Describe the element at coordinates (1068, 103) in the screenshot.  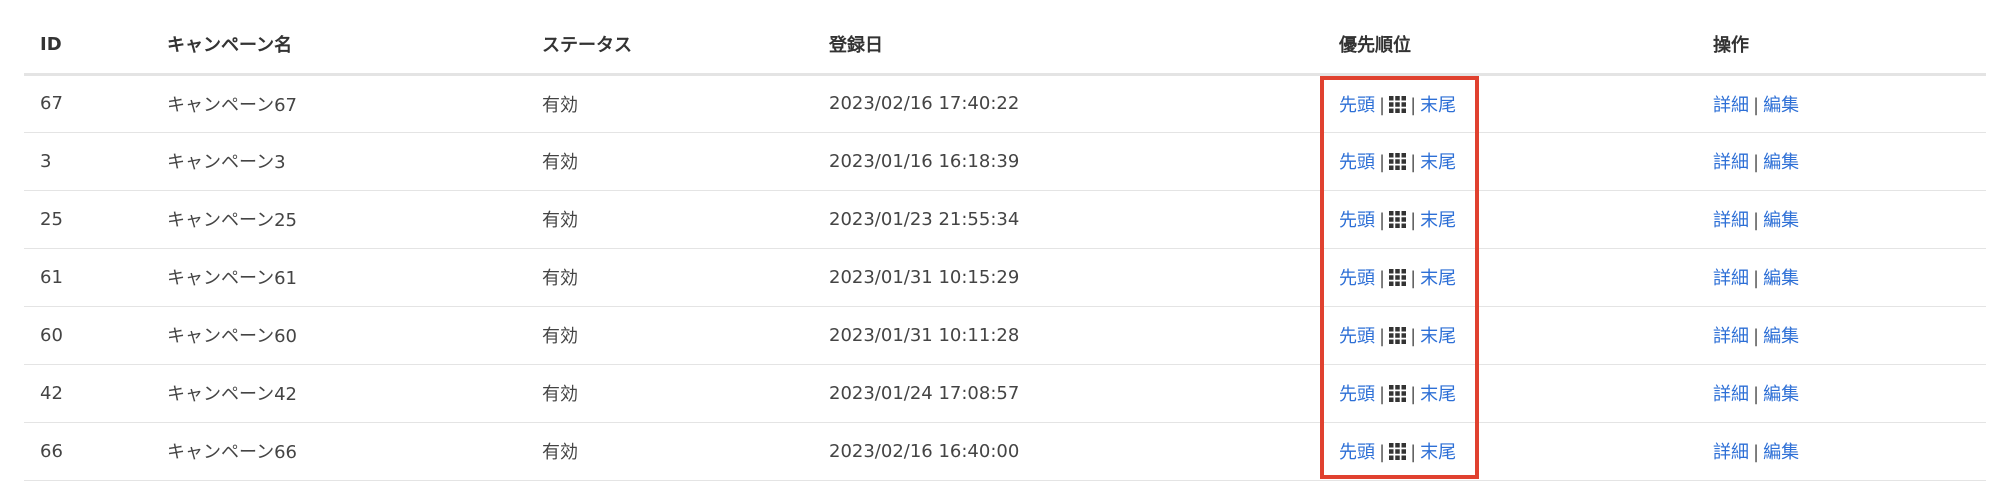
I see `cell-registered-date: 2023/02/16 17:40:22` at that location.